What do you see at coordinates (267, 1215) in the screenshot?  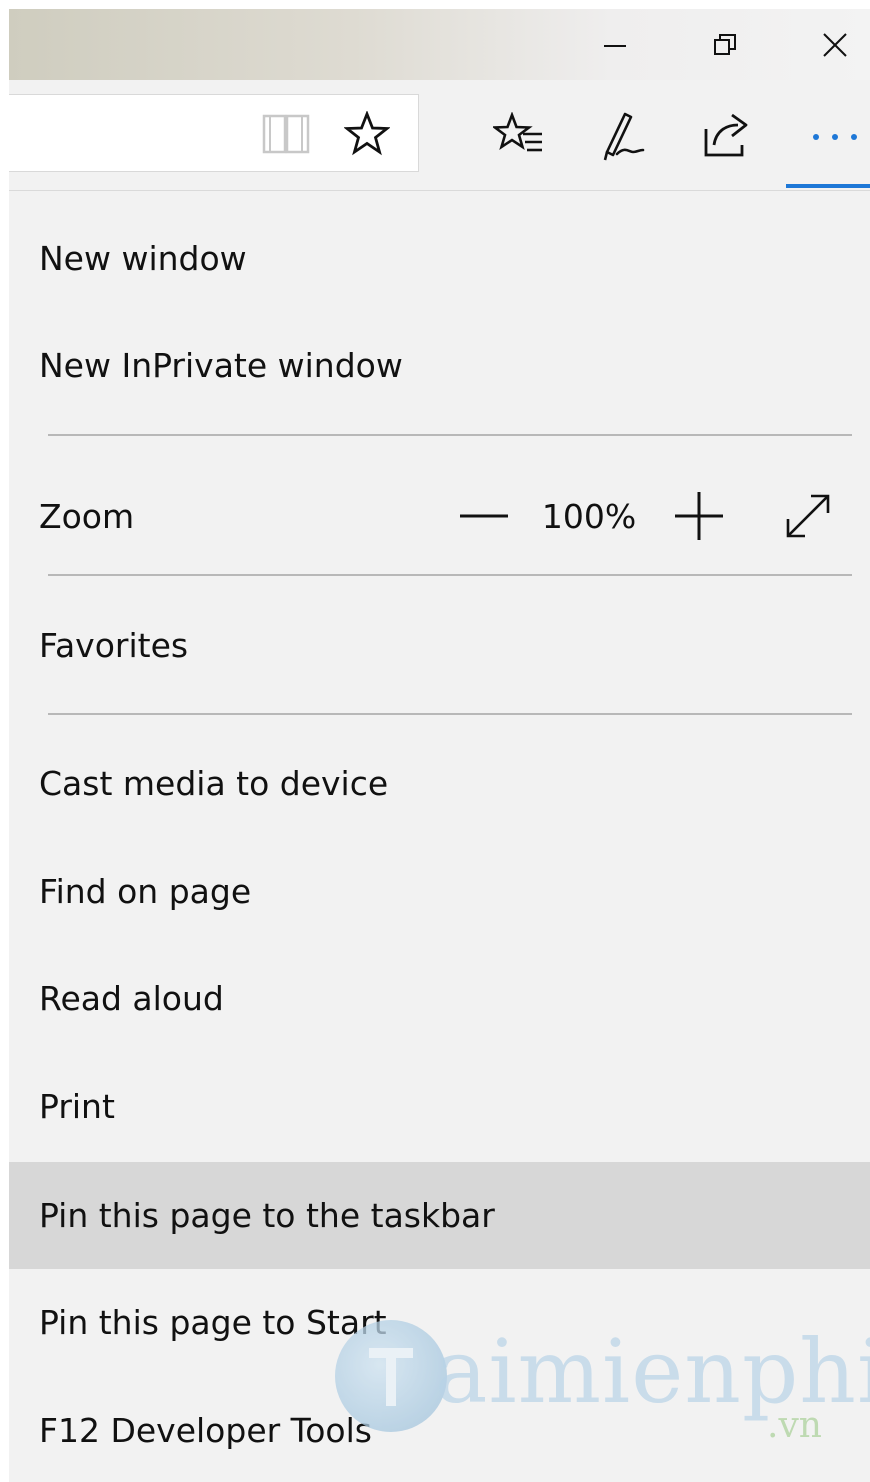 I see `menu-item-label: Pin this page to the taskbar` at bounding box center [267, 1215].